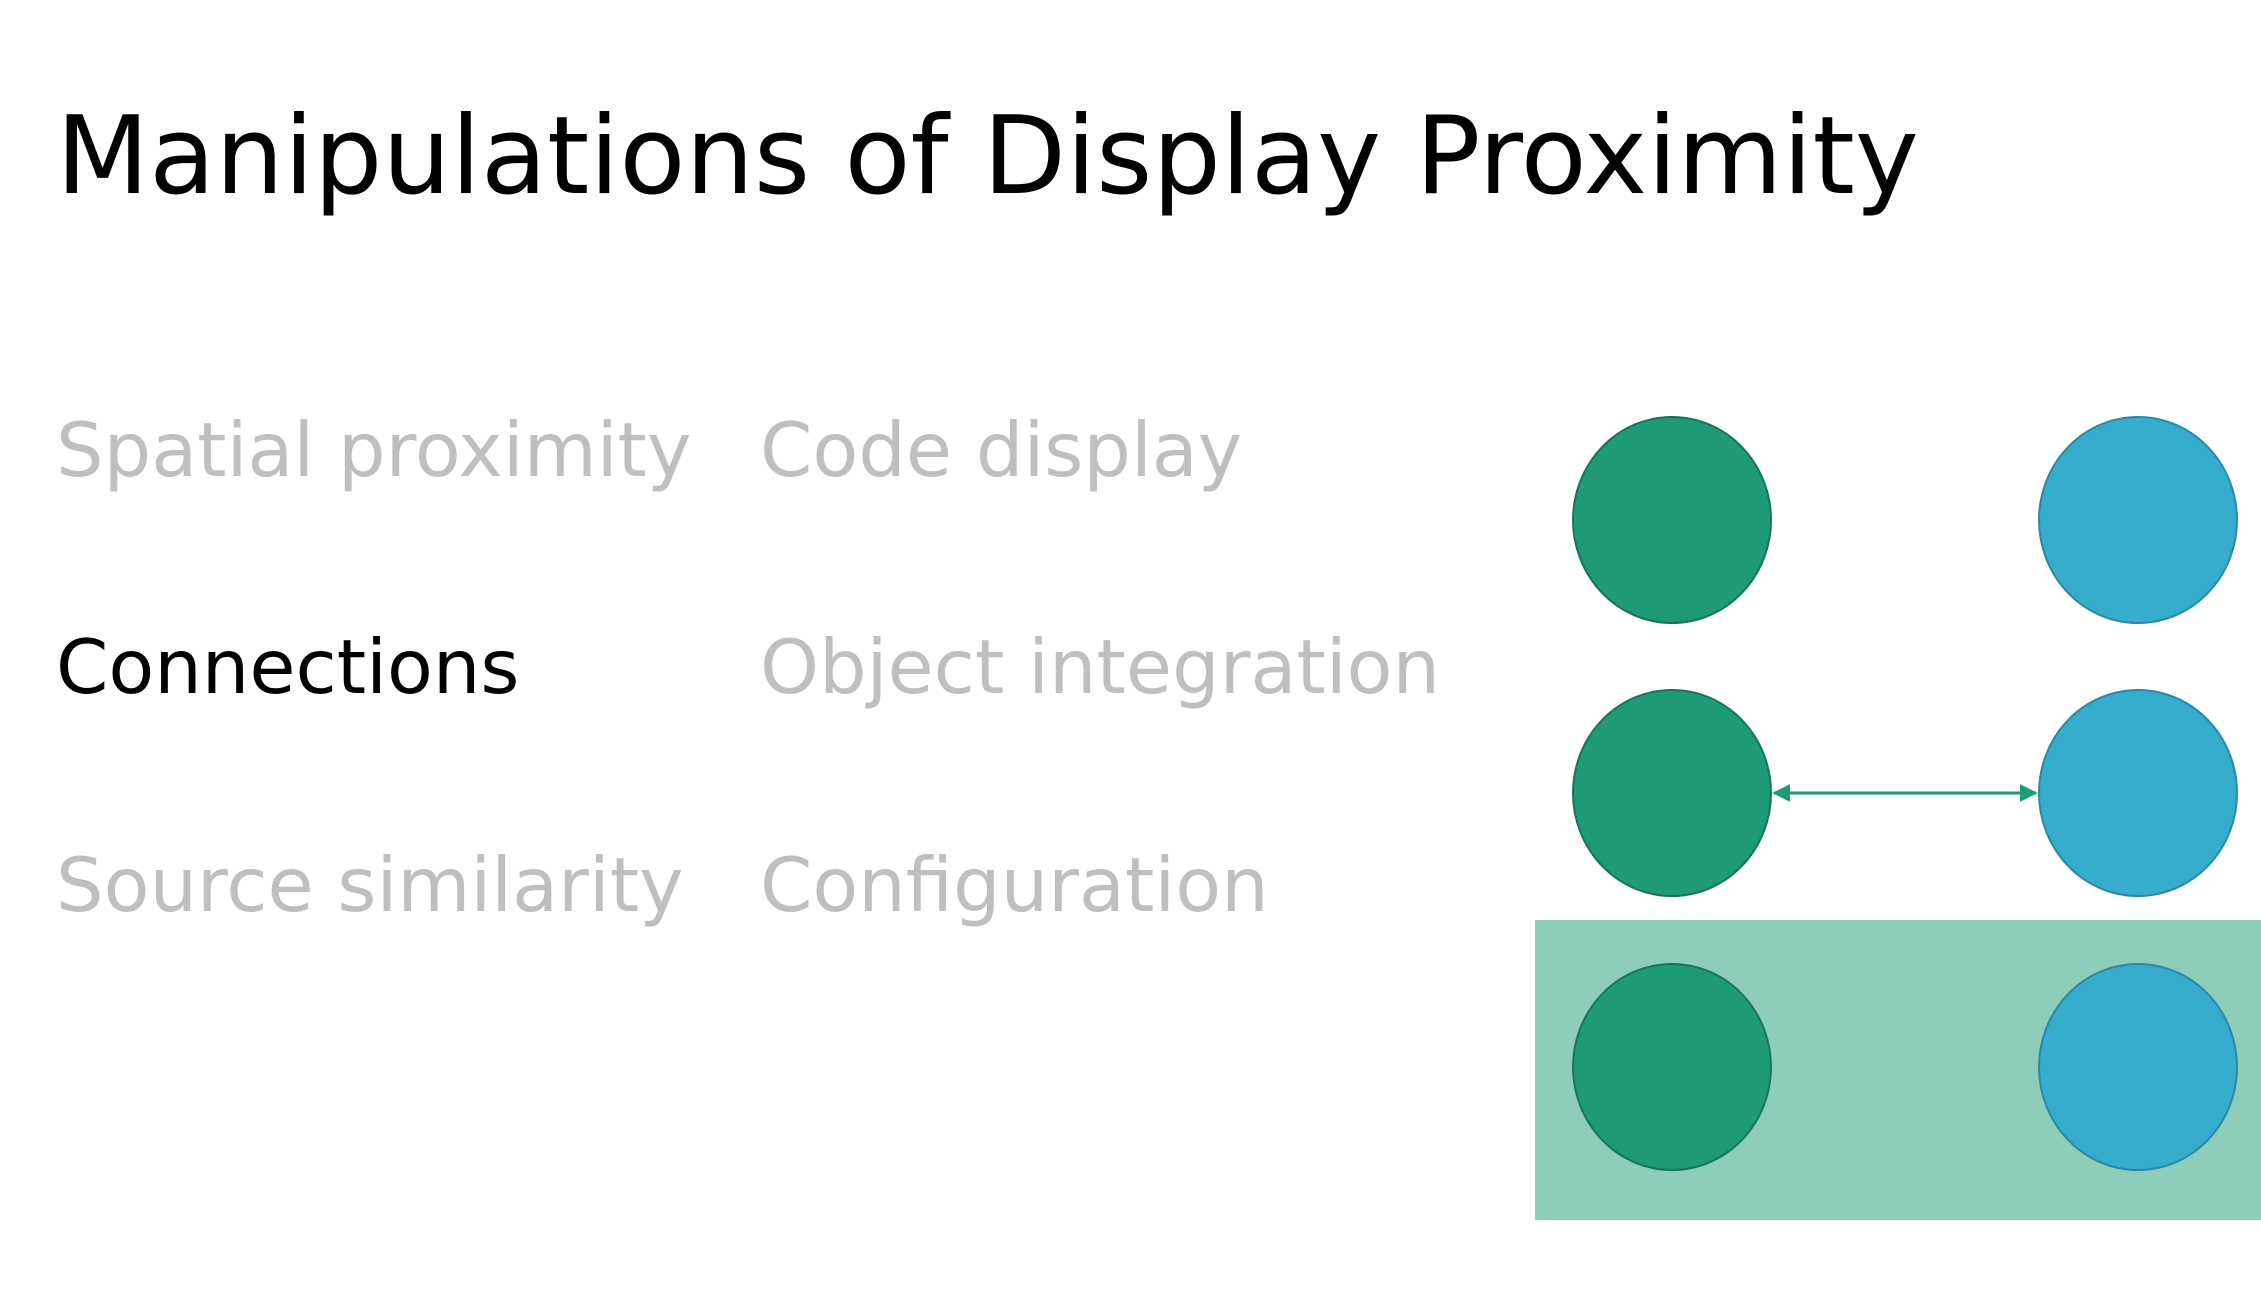 Image resolution: width=2261 pixels, height=1301 pixels. Describe the element at coordinates (1672, 1067) in the screenshot. I see `green-circle-bottom` at that location.